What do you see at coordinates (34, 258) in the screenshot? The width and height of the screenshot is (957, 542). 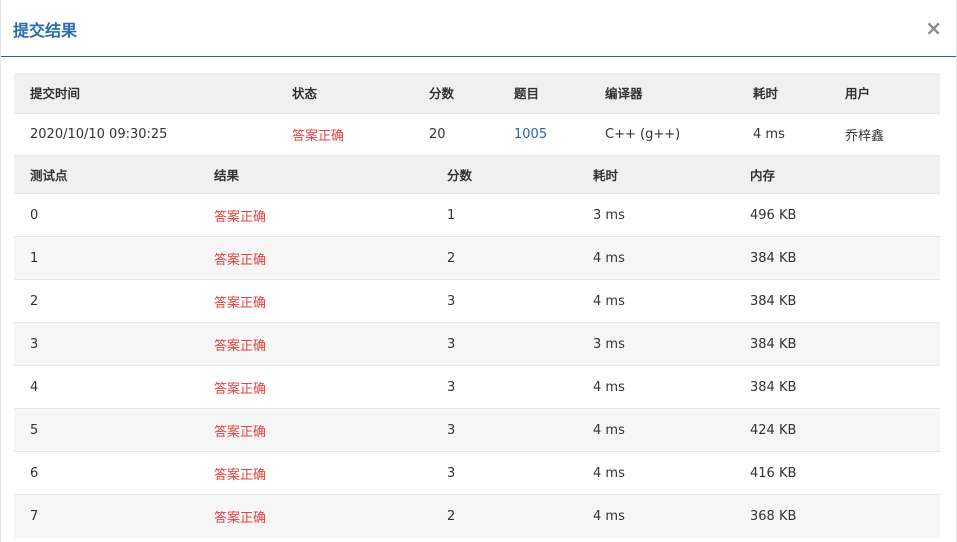 I see `testcase-id: 1` at bounding box center [34, 258].